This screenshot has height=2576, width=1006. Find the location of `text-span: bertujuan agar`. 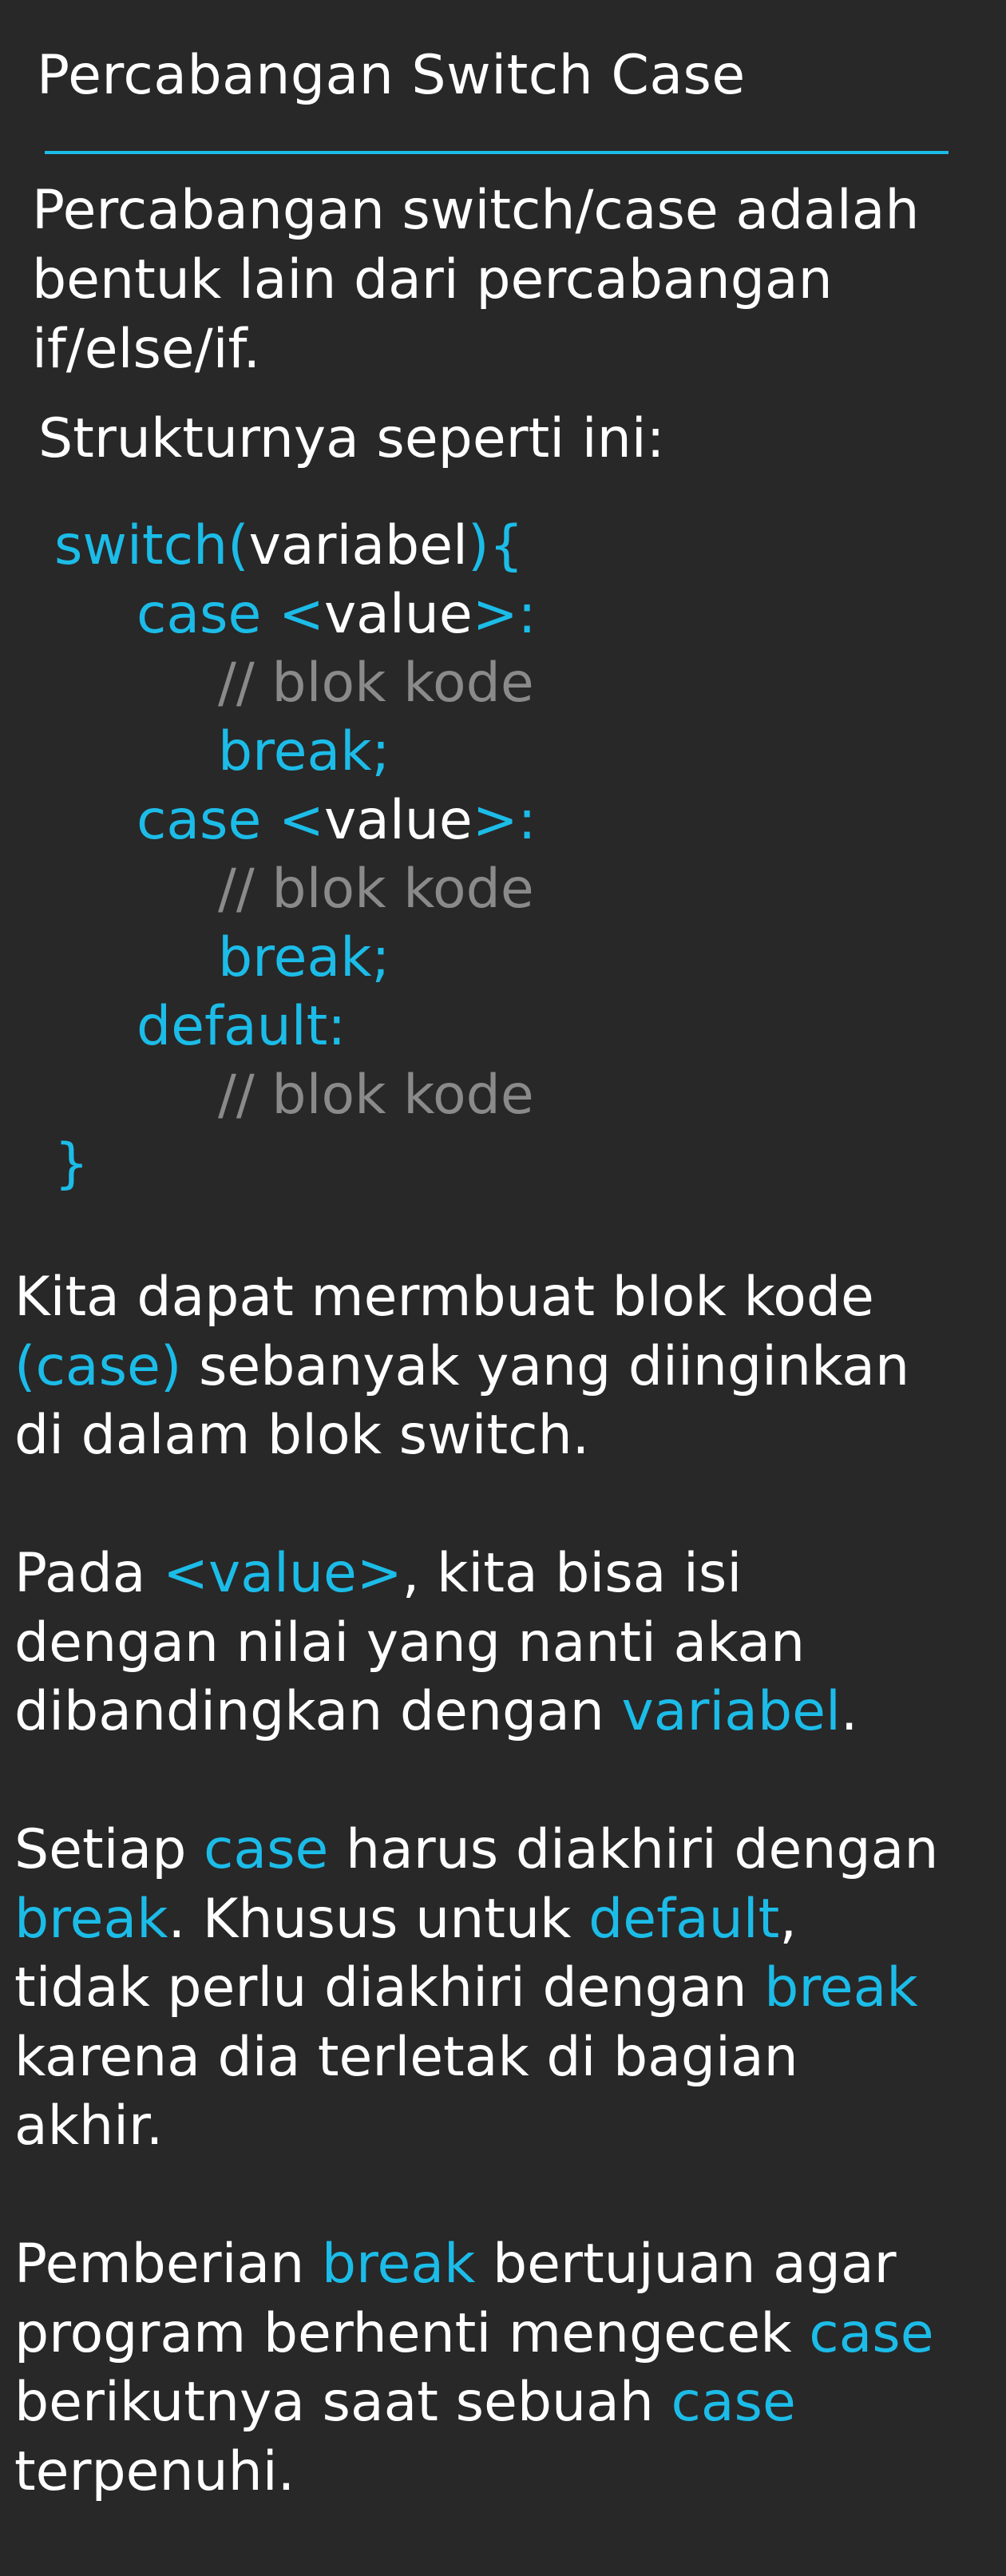

text-span: bertujuan agar is located at coordinates (686, 2264).